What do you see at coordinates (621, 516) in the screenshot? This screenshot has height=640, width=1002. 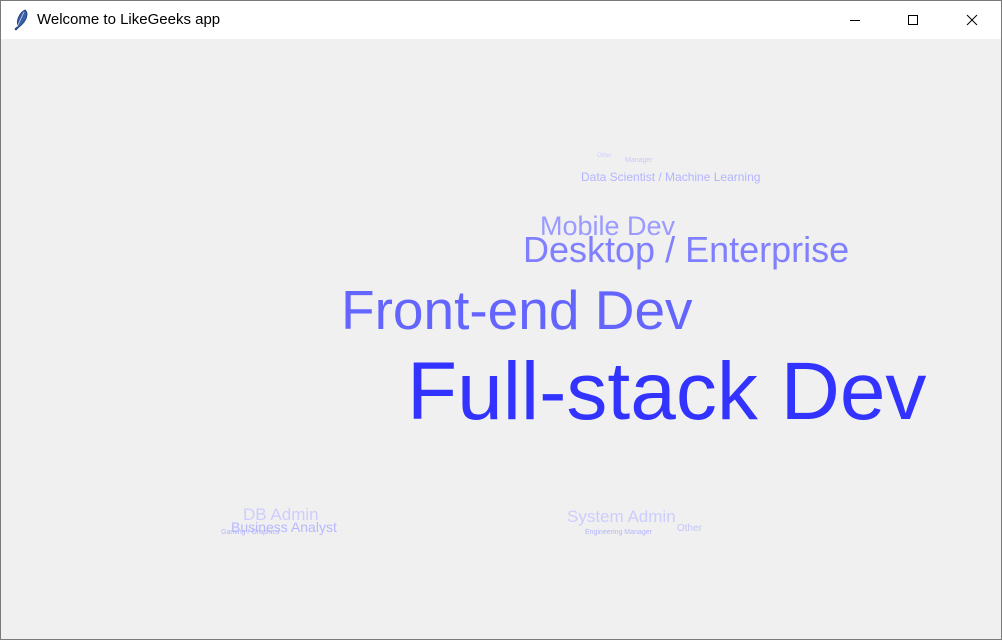 I see `word-cloud-word: System Admin` at bounding box center [621, 516].